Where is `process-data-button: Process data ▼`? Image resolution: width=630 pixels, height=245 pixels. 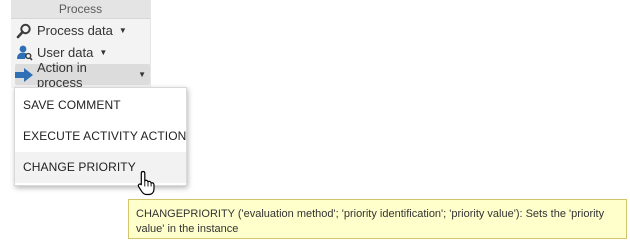 process-data-button: Process data ▼ is located at coordinates (73, 30).